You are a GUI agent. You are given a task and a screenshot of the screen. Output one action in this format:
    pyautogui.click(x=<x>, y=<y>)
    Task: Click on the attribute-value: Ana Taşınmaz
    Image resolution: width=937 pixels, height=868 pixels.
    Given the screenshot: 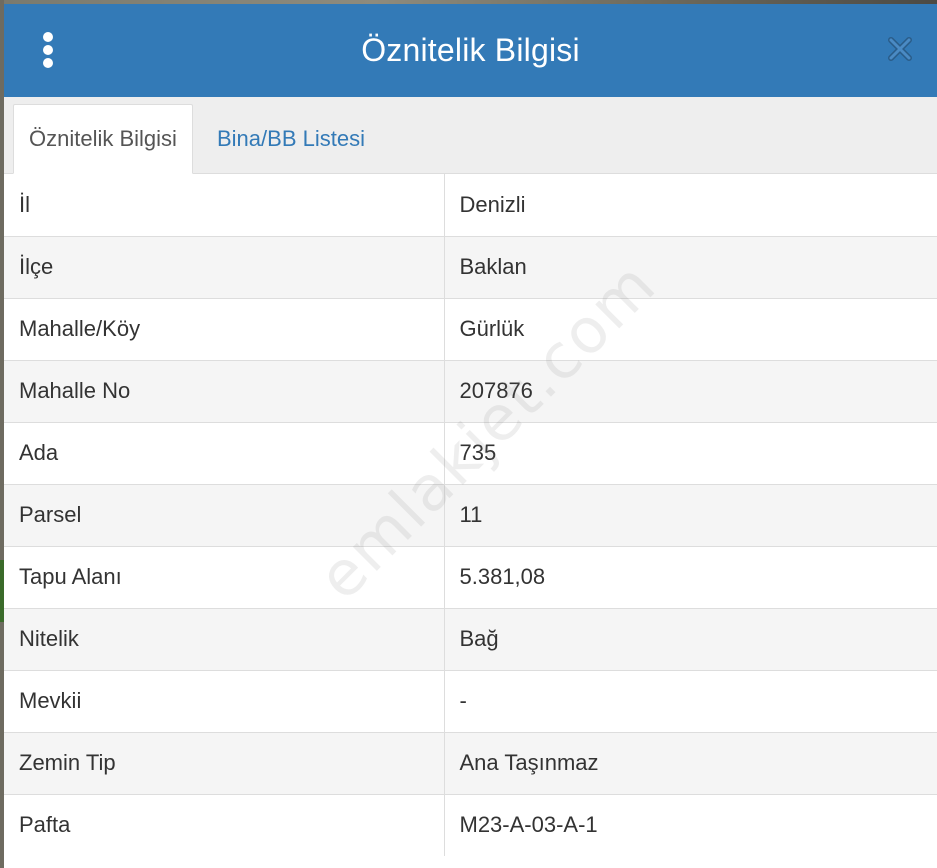 What is the action you would take?
    pyautogui.click(x=690, y=762)
    